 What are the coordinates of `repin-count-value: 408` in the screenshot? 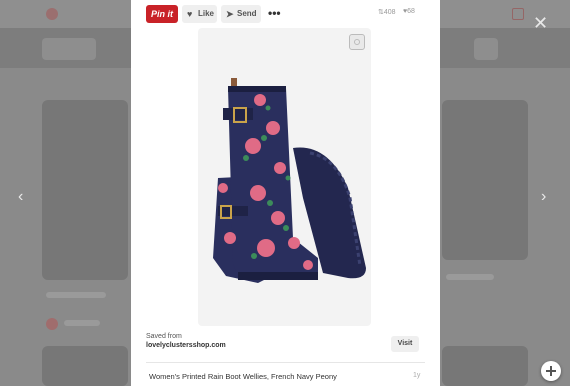 It's located at (389, 12).